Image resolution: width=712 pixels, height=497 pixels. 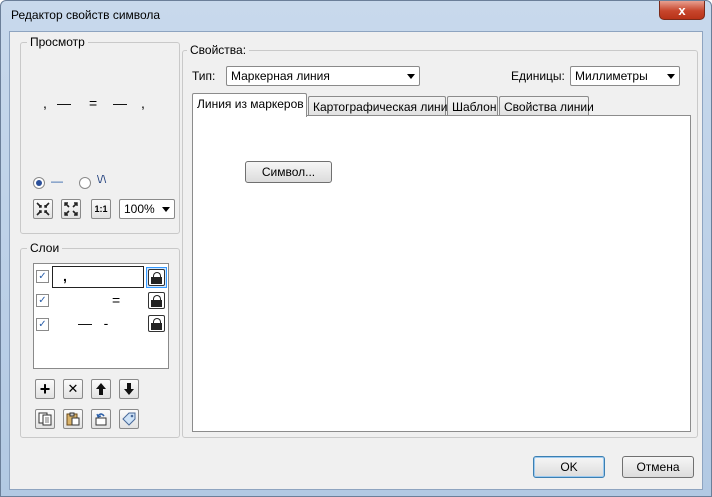 What do you see at coordinates (116, 300) in the screenshot?
I see `layer-symbol: =` at bounding box center [116, 300].